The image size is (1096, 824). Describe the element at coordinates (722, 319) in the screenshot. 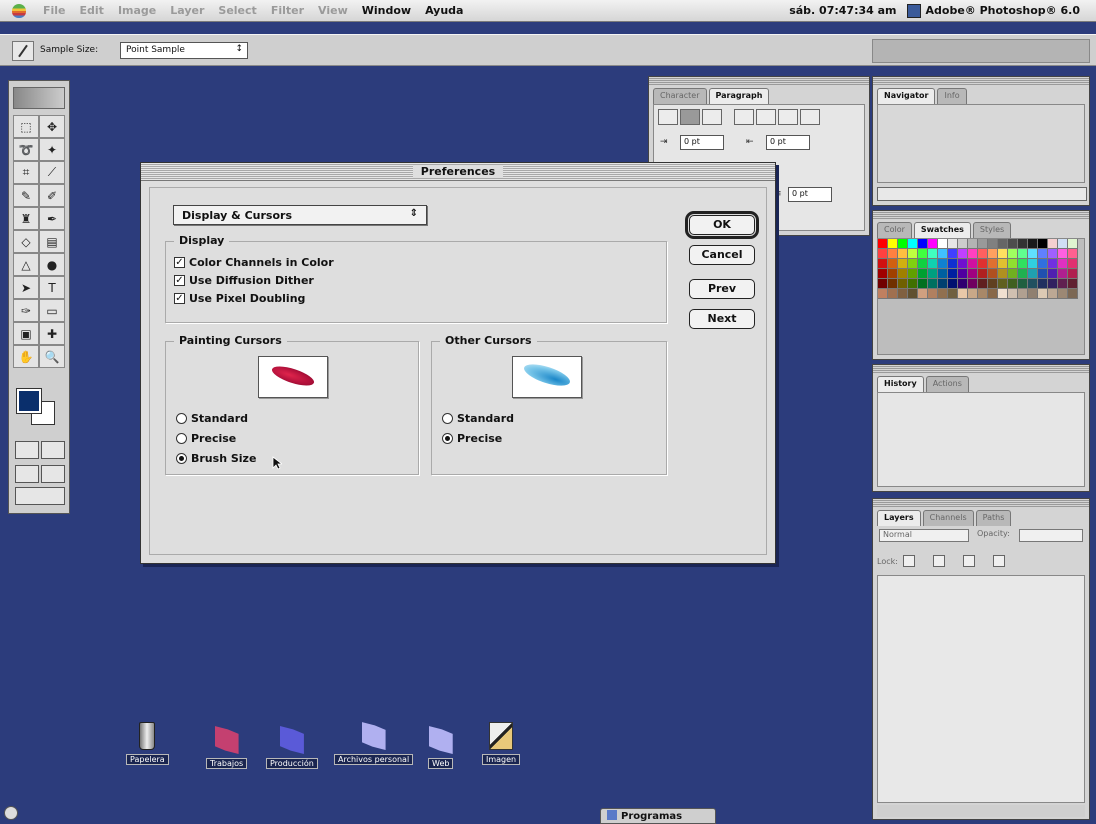

I see `next-button: Next` at that location.